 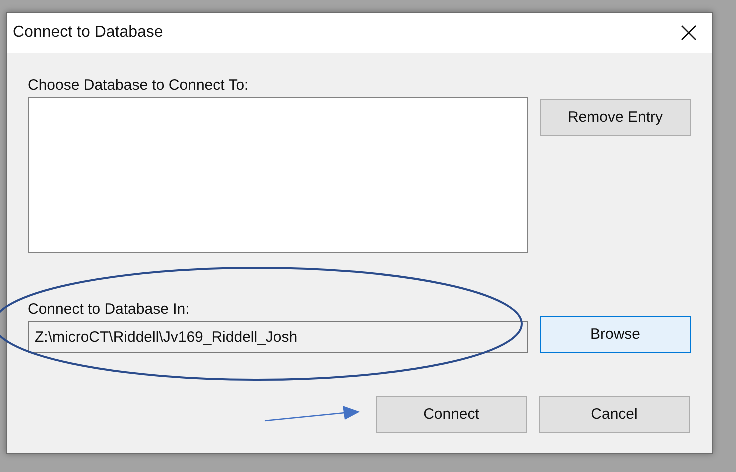 What do you see at coordinates (614, 414) in the screenshot?
I see `dialog-button: Cancel` at bounding box center [614, 414].